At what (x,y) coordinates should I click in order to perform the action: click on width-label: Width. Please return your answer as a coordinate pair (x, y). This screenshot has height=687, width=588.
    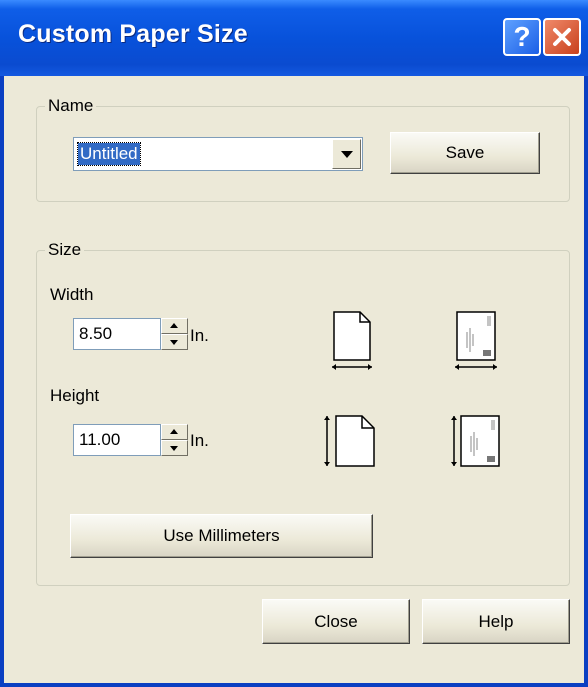
    Looking at the image, I should click on (72, 294).